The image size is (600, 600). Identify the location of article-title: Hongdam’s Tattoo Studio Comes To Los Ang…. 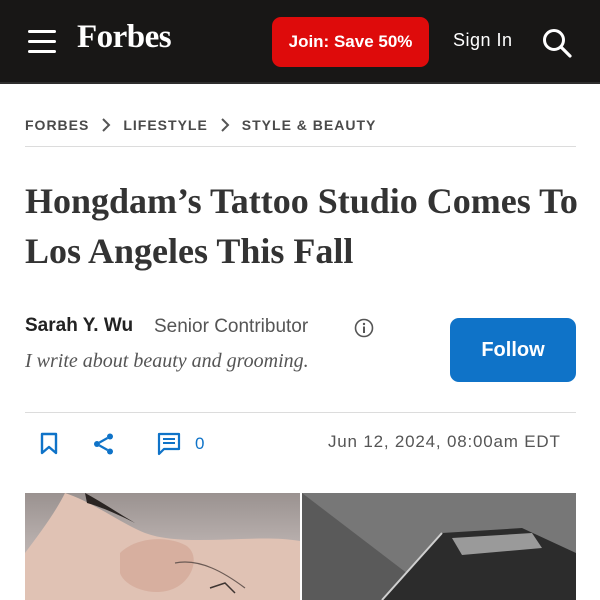
(301, 226).